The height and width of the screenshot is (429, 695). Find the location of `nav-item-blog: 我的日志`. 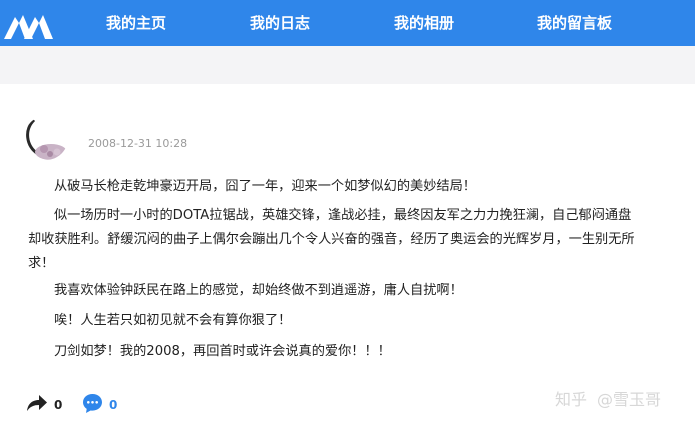

nav-item-blog: 我的日志 is located at coordinates (280, 23).